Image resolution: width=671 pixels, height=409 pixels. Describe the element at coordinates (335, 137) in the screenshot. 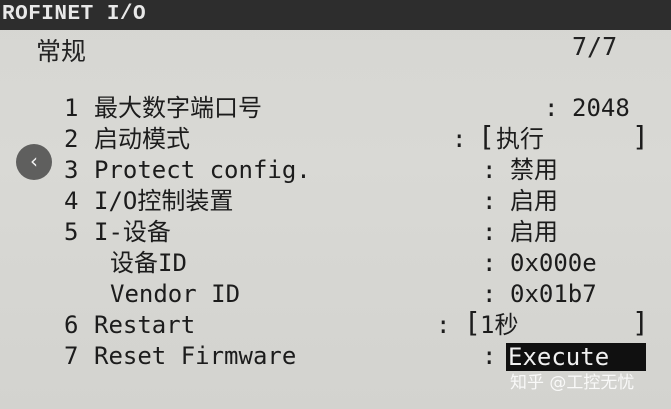

I see `setting-row-startup-mode: 2 启动模式 : [ 执行 ]` at that location.